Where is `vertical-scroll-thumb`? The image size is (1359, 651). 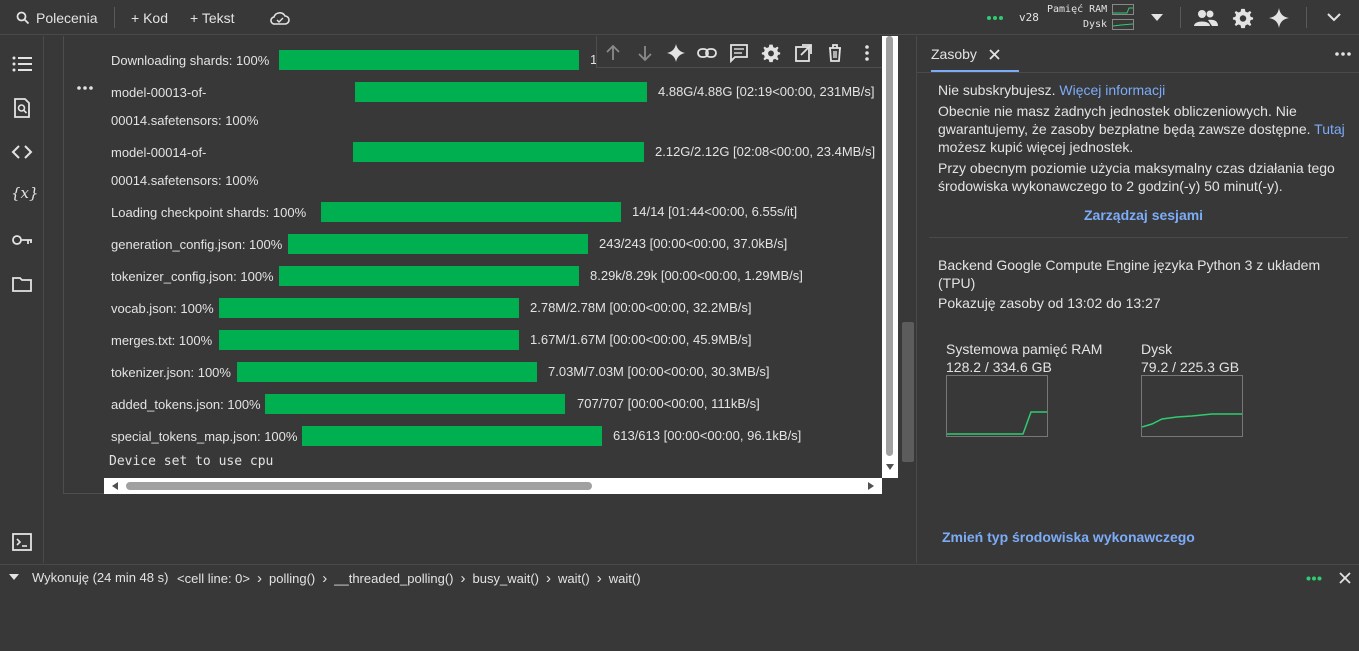
vertical-scroll-thumb is located at coordinates (889, 246).